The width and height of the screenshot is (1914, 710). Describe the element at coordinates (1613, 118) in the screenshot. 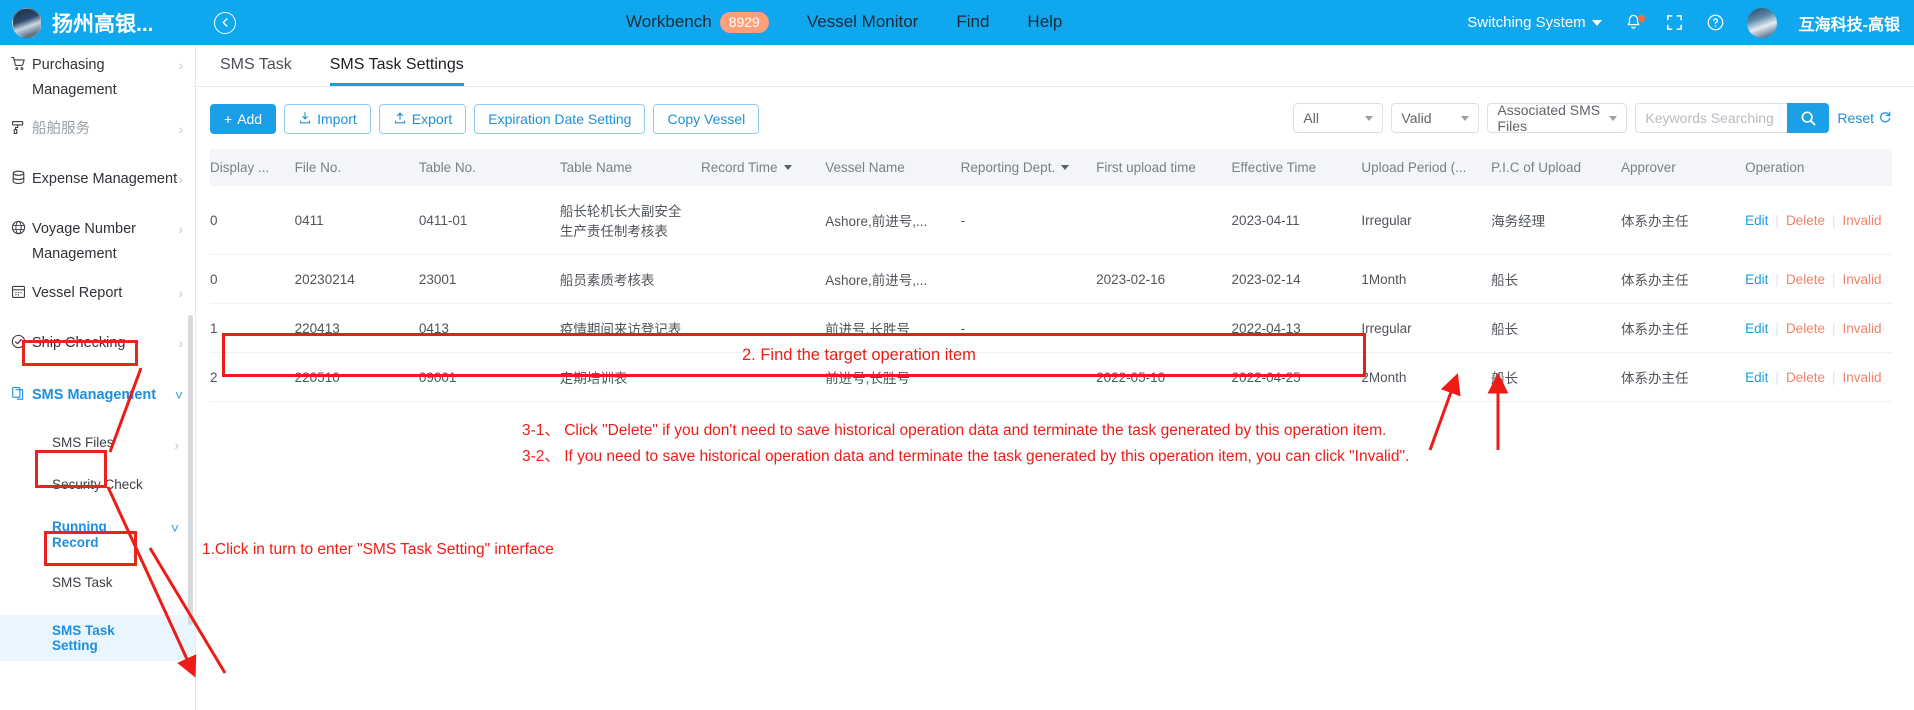

I see `chevron-down-icon` at that location.